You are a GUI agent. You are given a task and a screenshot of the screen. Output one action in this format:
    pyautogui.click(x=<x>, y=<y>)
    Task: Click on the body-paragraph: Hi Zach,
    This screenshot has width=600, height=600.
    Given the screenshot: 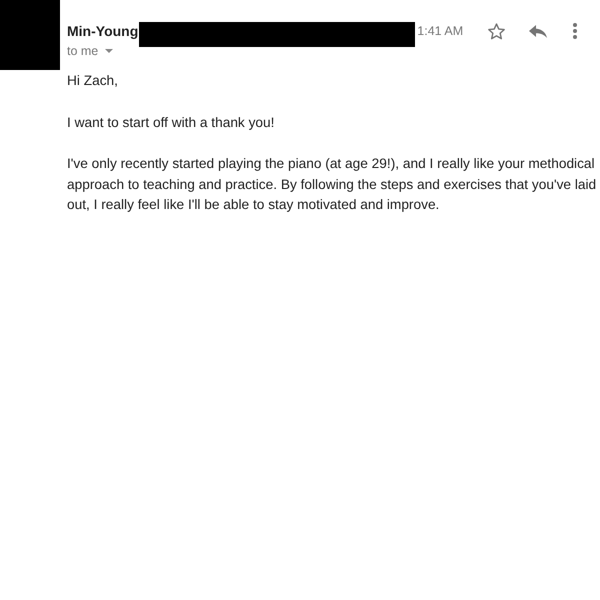 What is the action you would take?
    pyautogui.click(x=93, y=81)
    